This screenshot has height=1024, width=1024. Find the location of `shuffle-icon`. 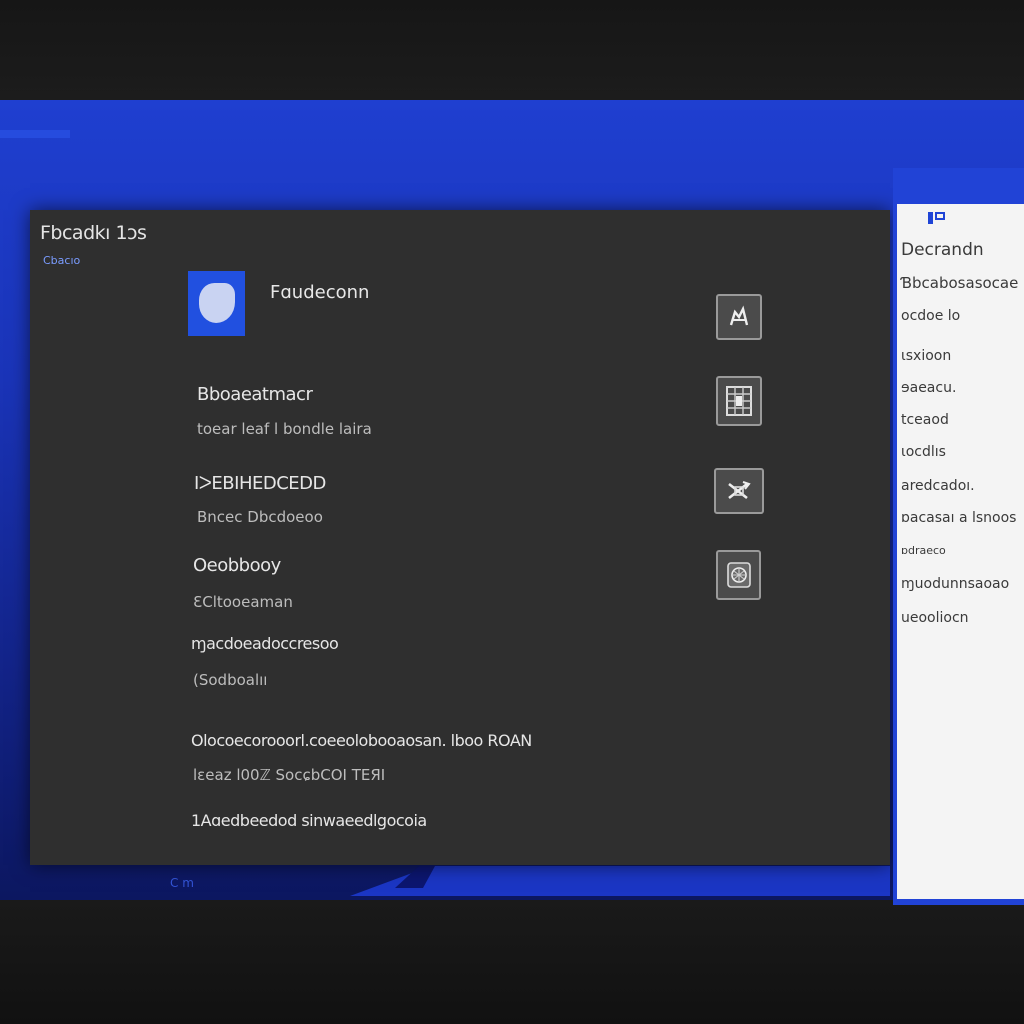

shuffle-icon is located at coordinates (739, 491).